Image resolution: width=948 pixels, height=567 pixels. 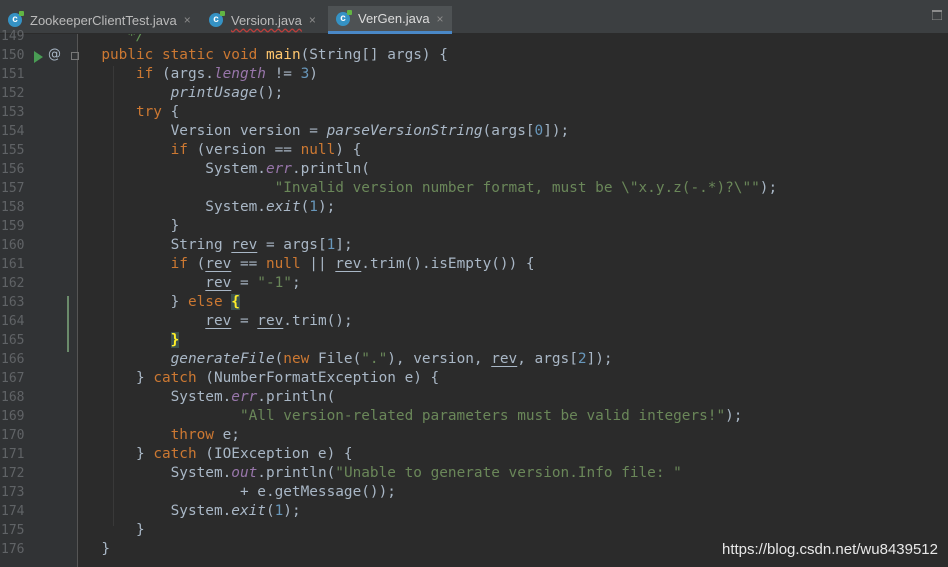 What do you see at coordinates (539, 131) in the screenshot?
I see `code-token: 0` at bounding box center [539, 131].